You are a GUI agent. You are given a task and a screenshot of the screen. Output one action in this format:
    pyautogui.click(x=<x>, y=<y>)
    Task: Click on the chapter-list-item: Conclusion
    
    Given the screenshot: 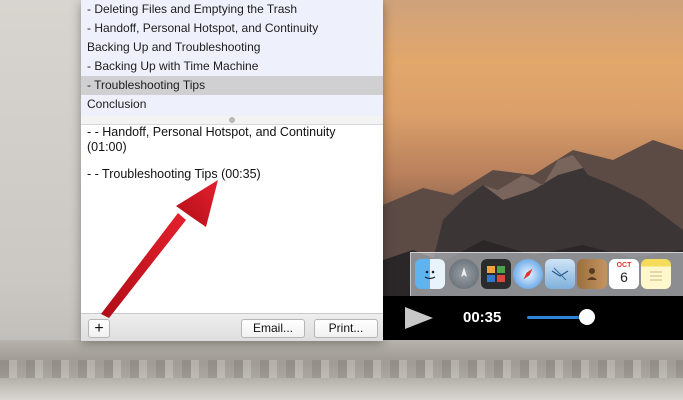 What is the action you would take?
    pyautogui.click(x=232, y=104)
    